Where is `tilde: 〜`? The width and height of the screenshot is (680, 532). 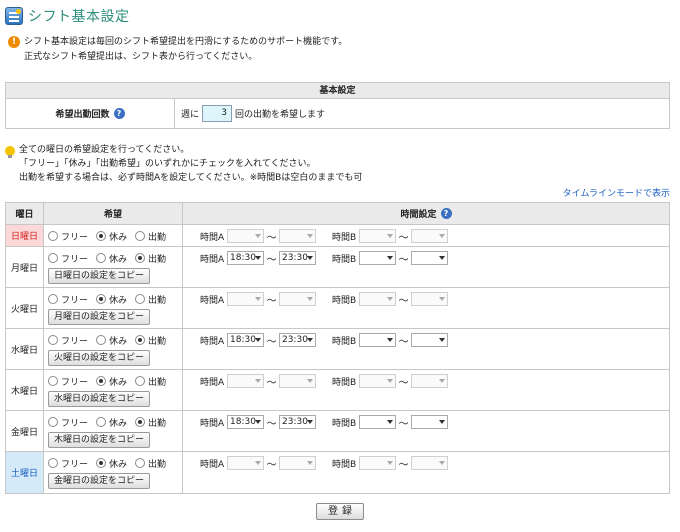 tilde: 〜 is located at coordinates (403, 424).